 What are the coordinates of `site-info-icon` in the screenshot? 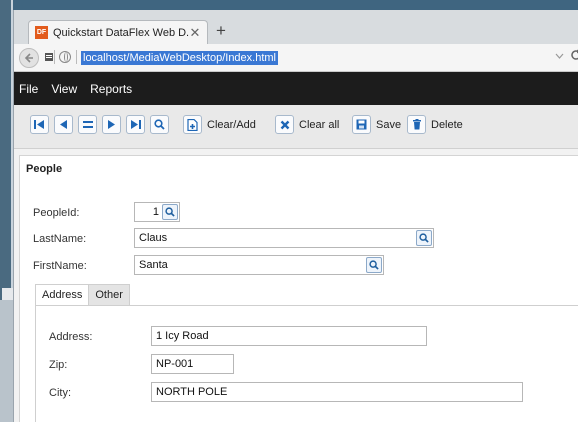 It's located at (65, 57).